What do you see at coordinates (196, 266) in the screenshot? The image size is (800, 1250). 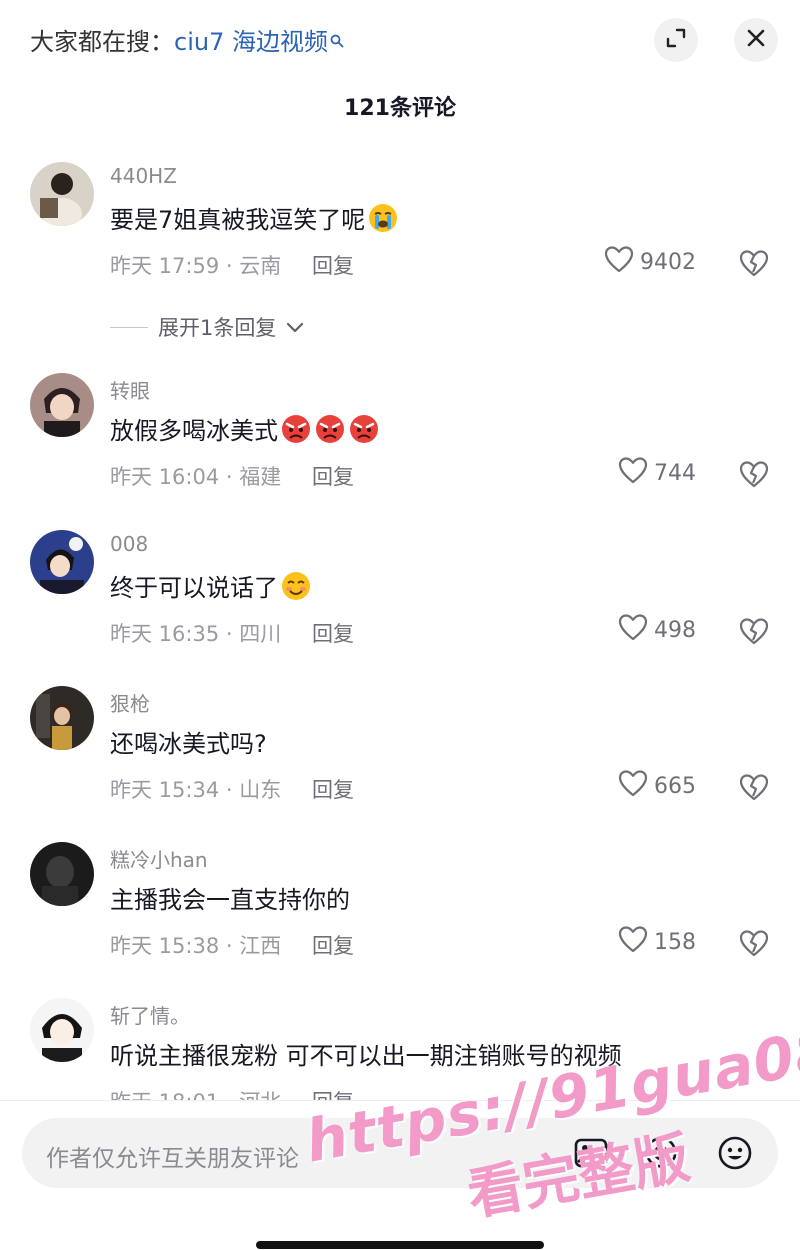 I see `comment-meta: 昨天 17:59 · 云南` at bounding box center [196, 266].